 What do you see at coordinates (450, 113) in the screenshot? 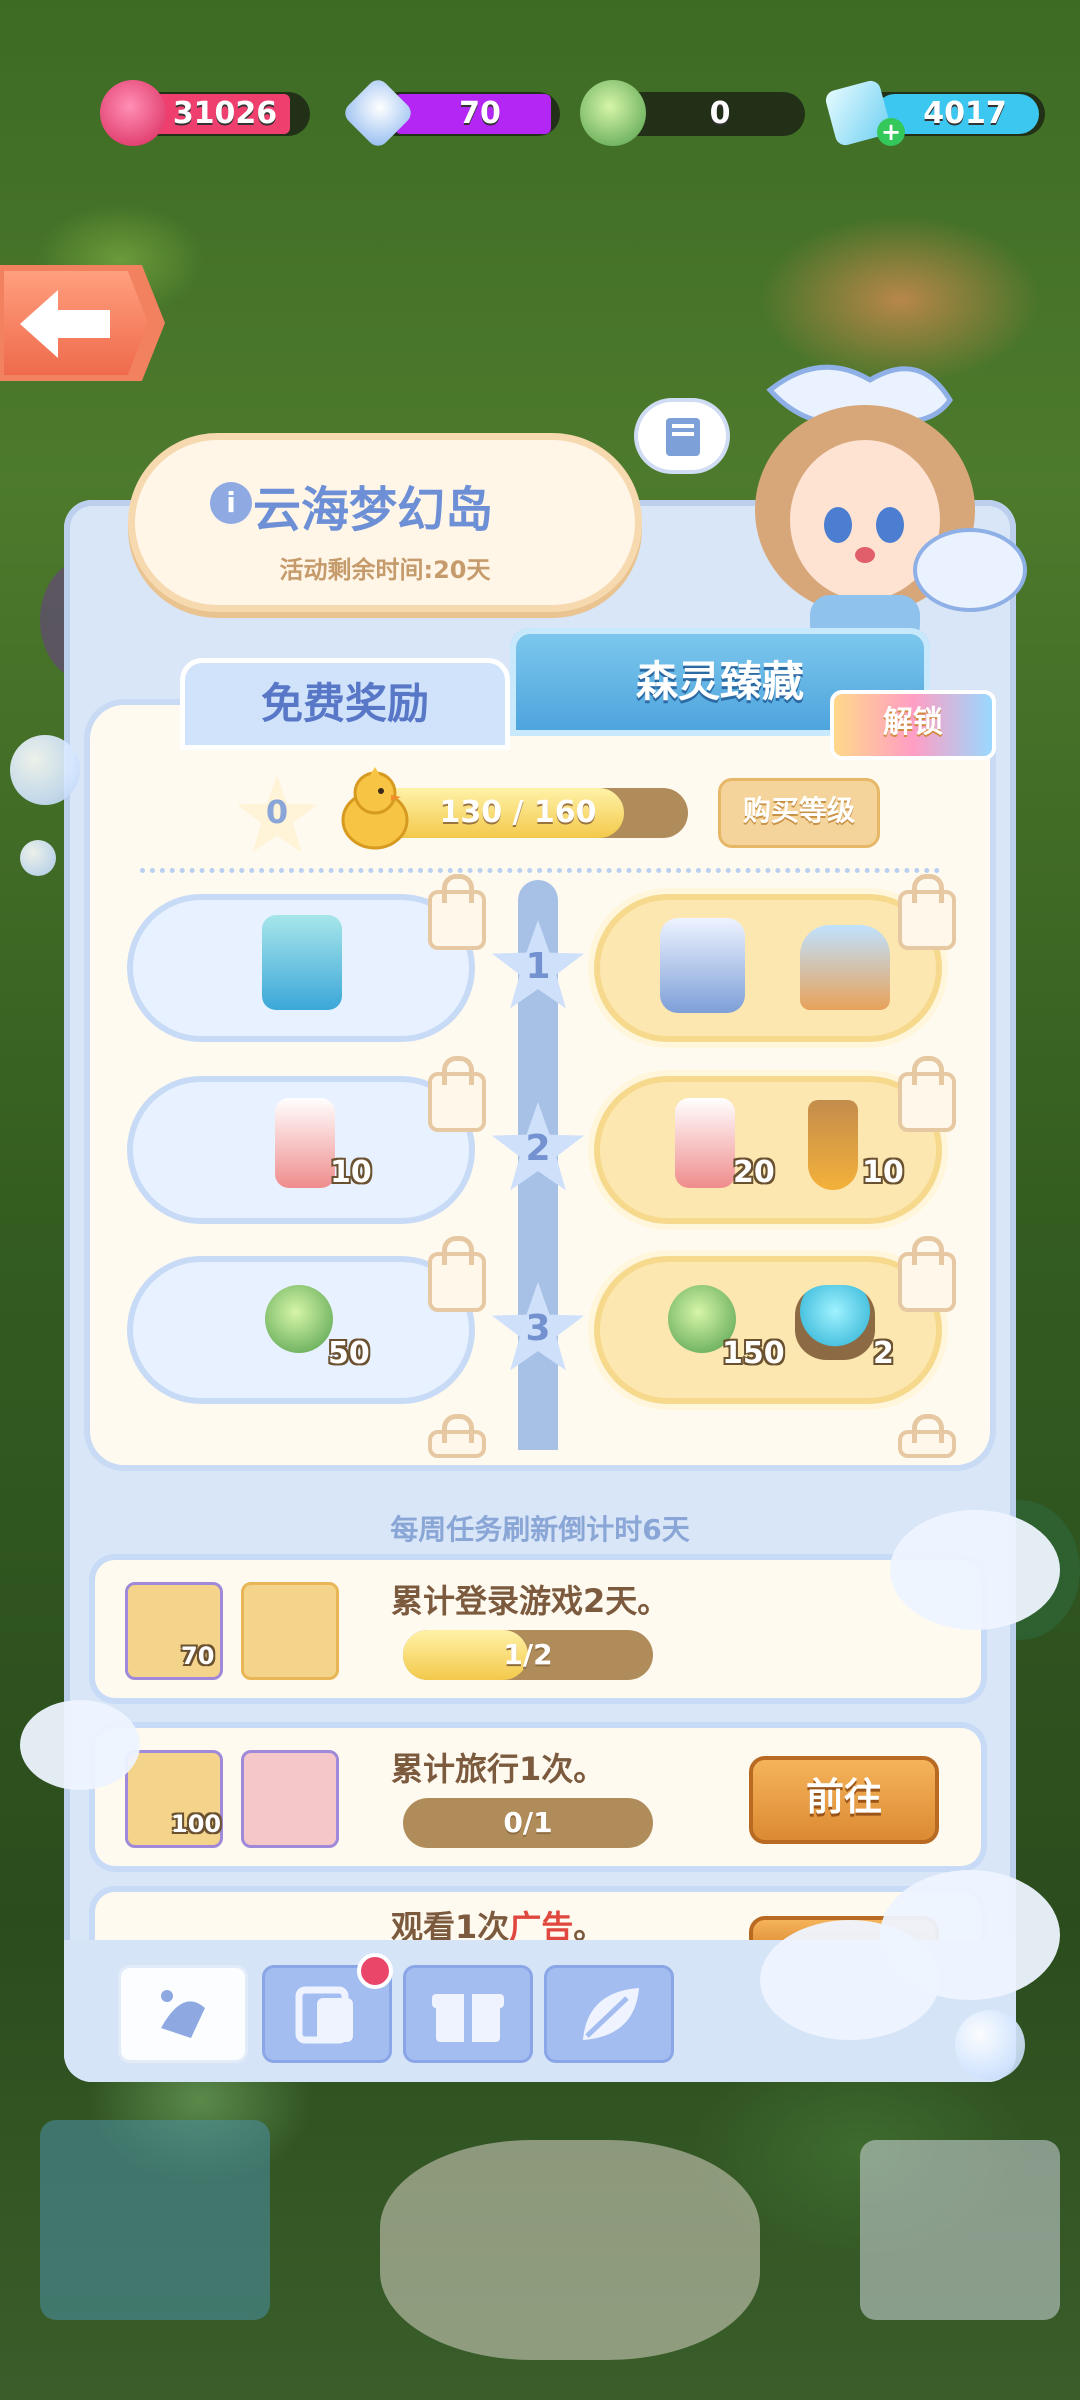
I see `resource-star-gem: 70` at bounding box center [450, 113].